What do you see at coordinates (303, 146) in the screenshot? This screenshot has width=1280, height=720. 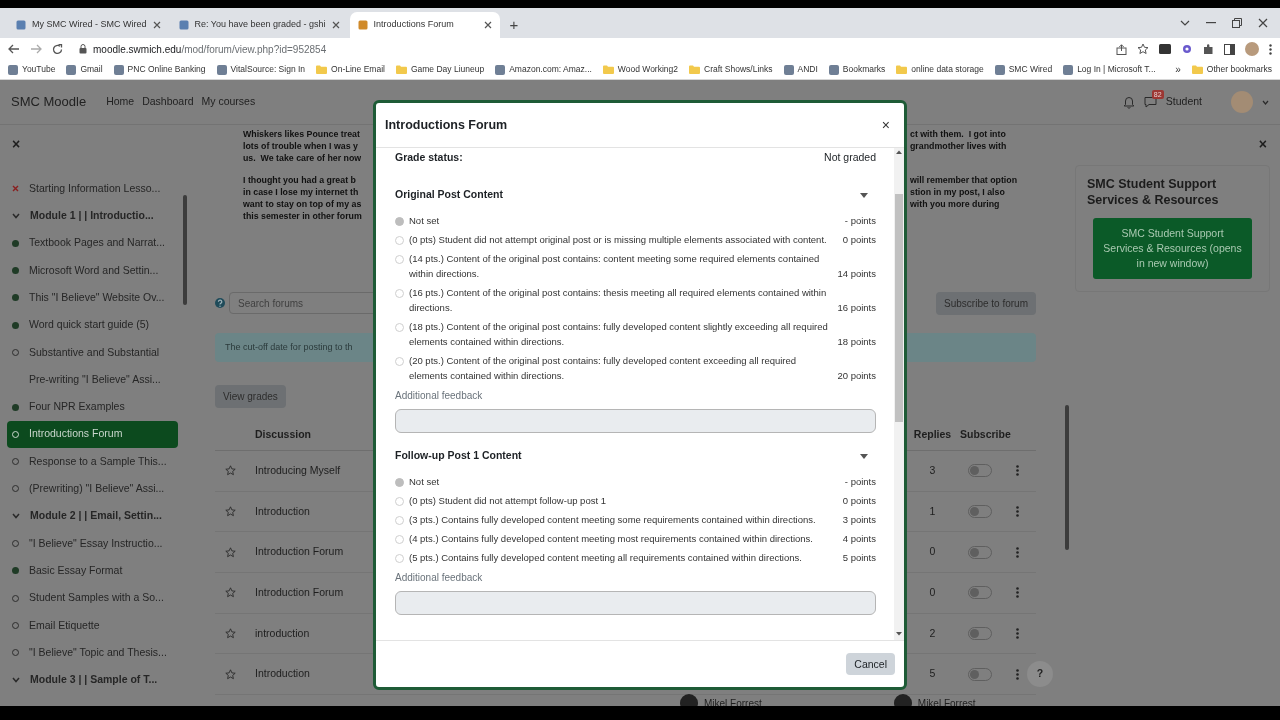 I see `post-text: Whiskers likes Pounce treat lots of trouble when I was y us. We take care of her now` at bounding box center [303, 146].